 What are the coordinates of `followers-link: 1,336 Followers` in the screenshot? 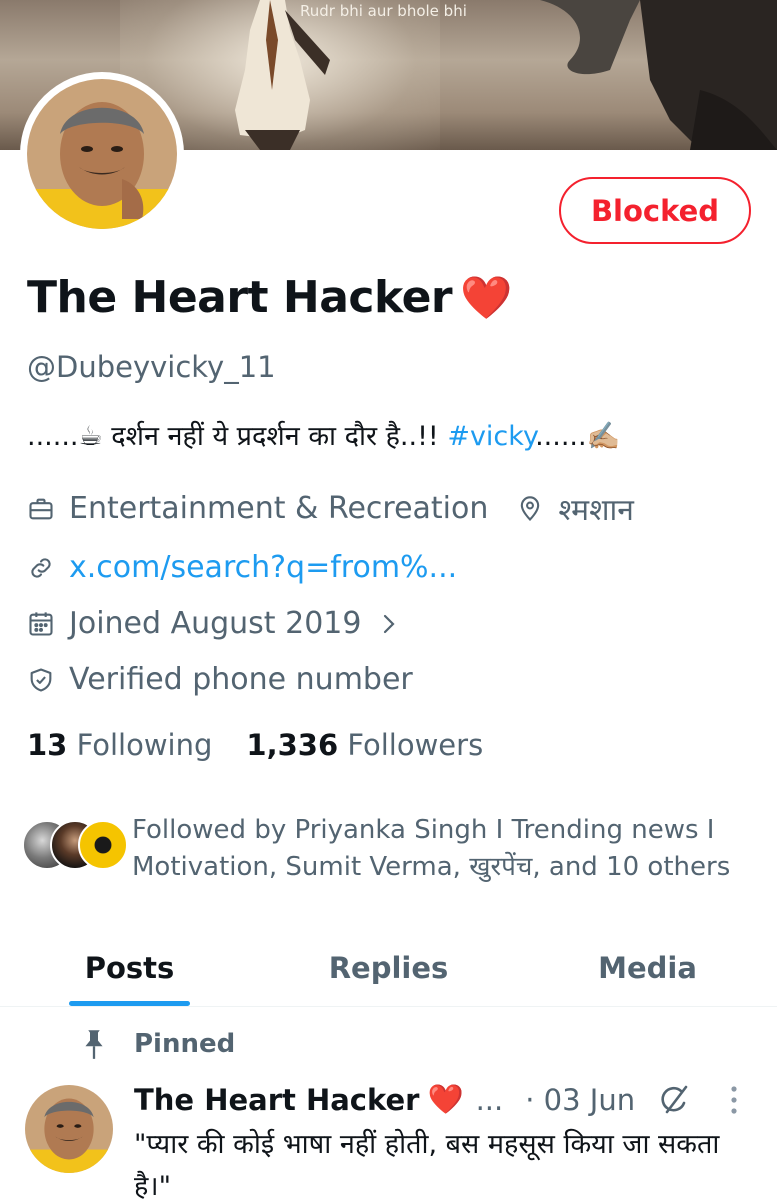 It's located at (364, 745).